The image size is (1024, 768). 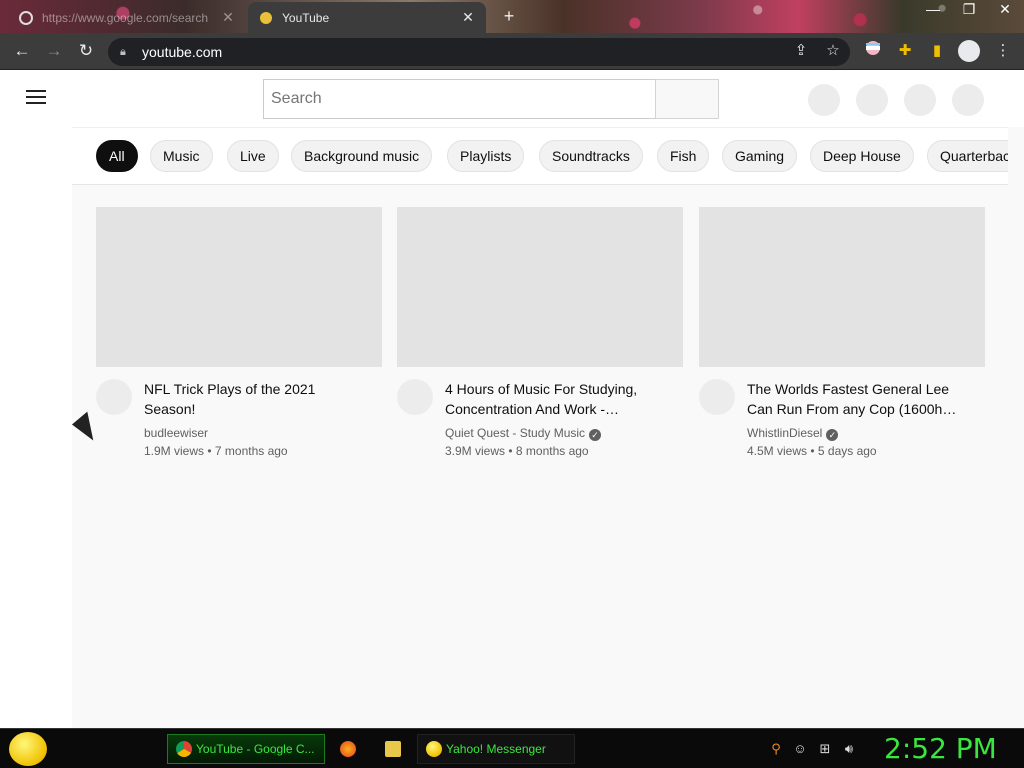 What do you see at coordinates (517, 451) in the screenshot?
I see `video-metadata: 3.9M views • 8 months ago` at bounding box center [517, 451].